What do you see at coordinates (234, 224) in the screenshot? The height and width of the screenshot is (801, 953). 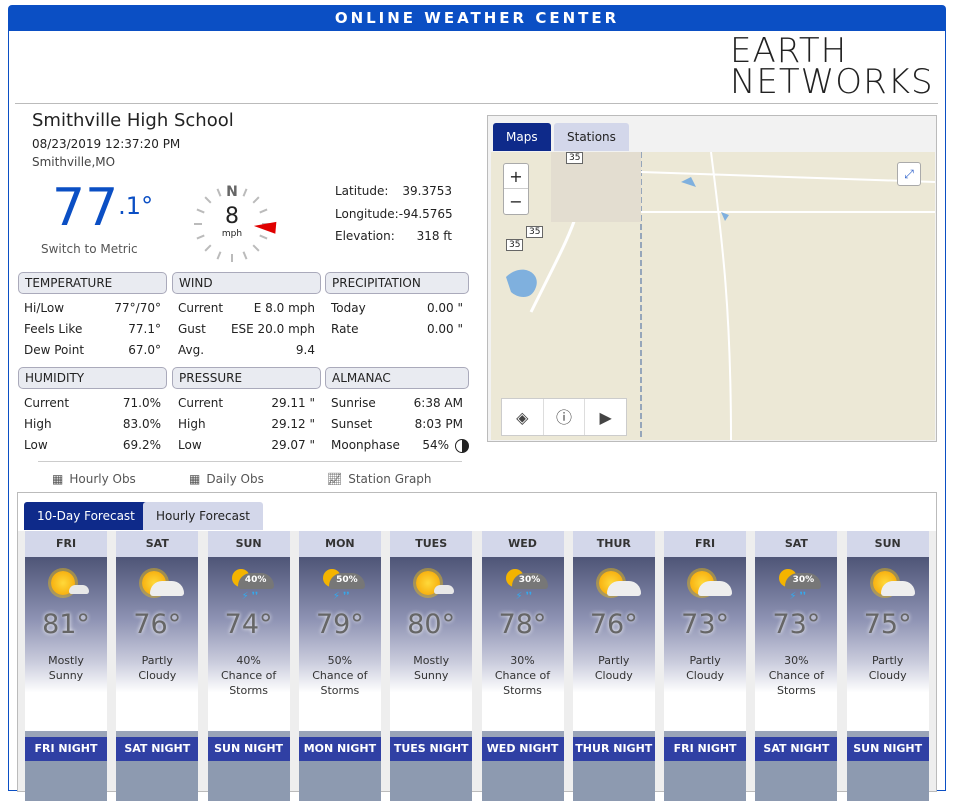 I see `wind-compass: N 8 mph` at bounding box center [234, 224].